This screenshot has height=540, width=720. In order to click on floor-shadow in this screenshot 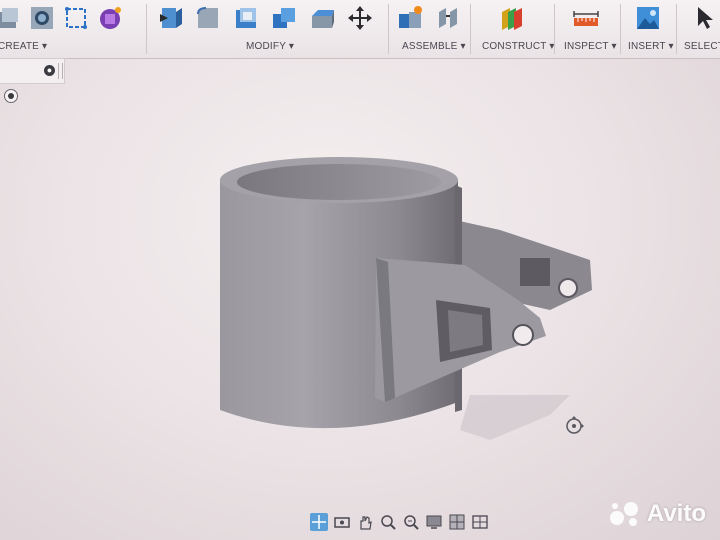, I will do `click(515, 417)`.